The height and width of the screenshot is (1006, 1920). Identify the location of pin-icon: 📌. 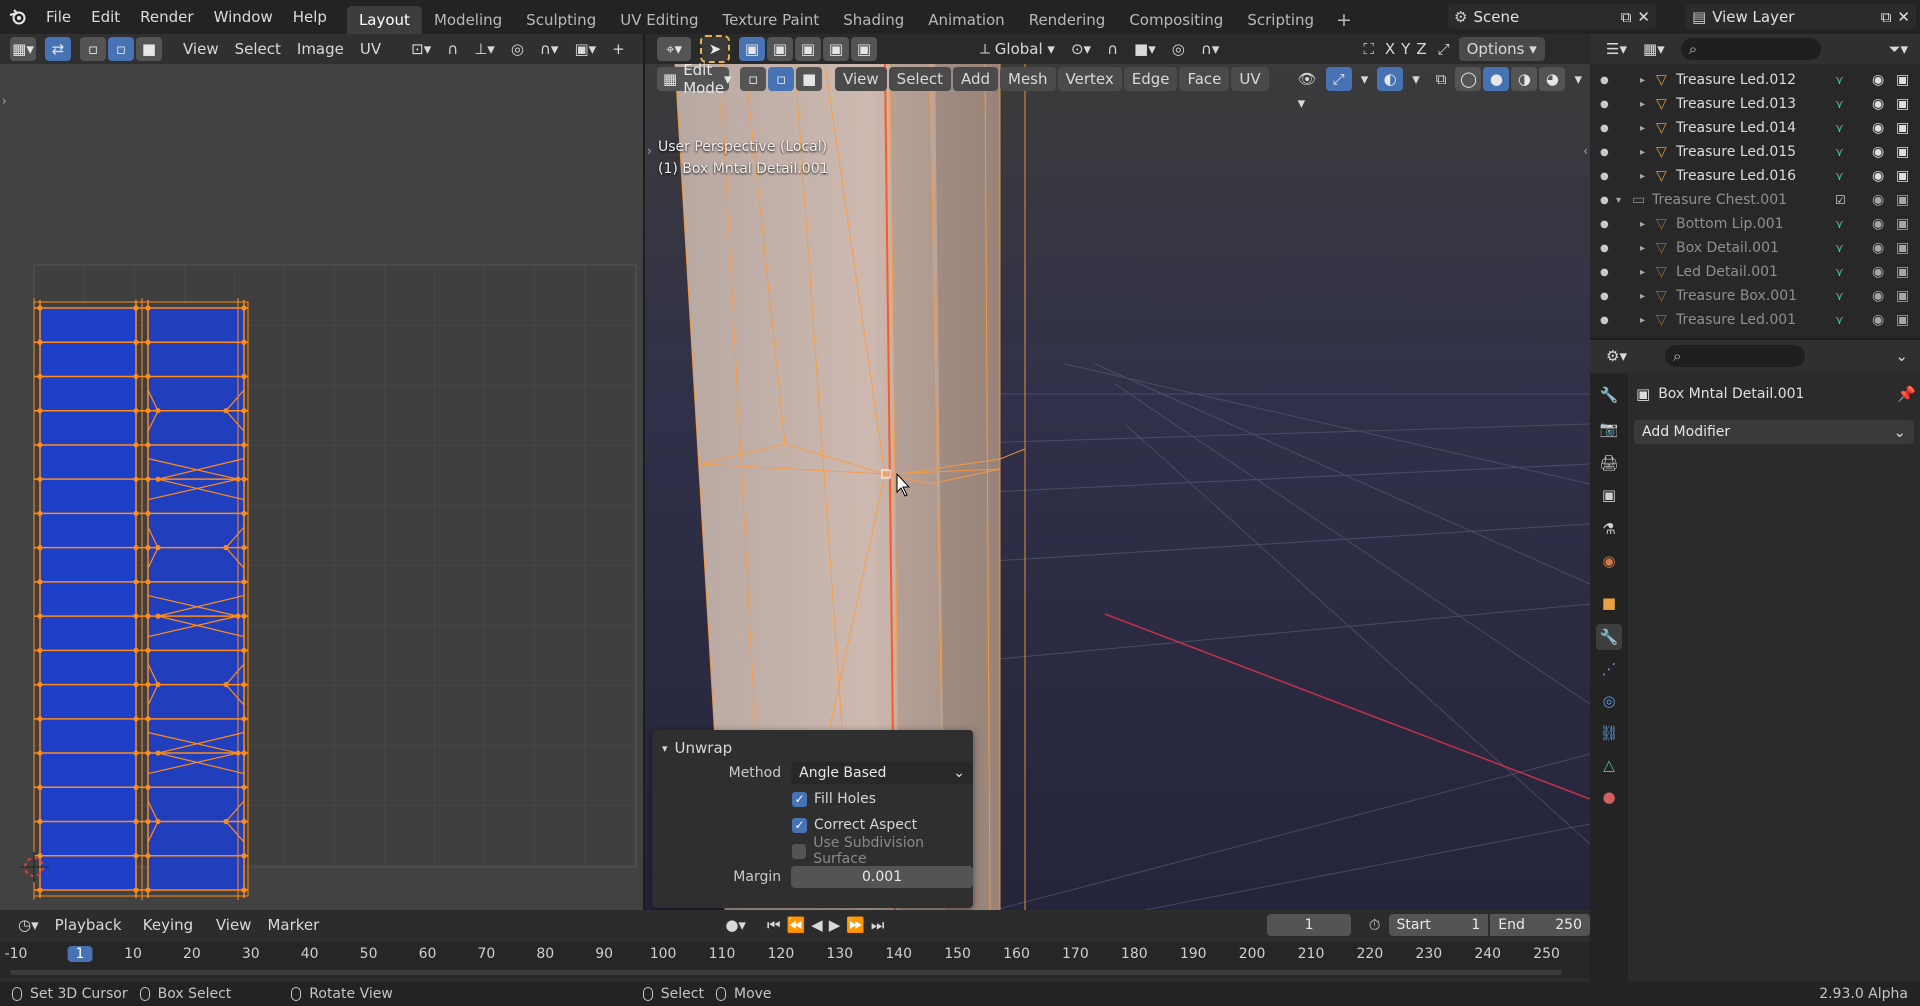
(1906, 394).